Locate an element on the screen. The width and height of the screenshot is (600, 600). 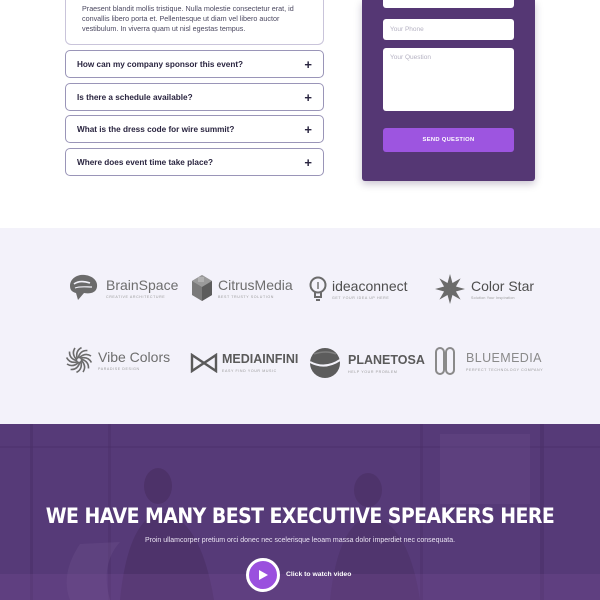
logo-tagline: CREATIVE ARCHITECTURE is located at coordinates (136, 296).